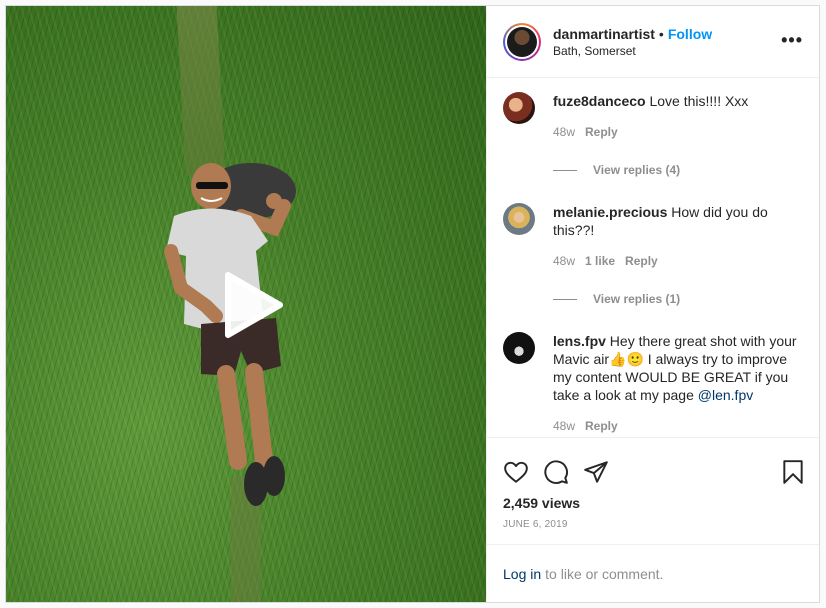 The image size is (826, 608). I want to click on author-username: danmartinartist, so click(604, 34).